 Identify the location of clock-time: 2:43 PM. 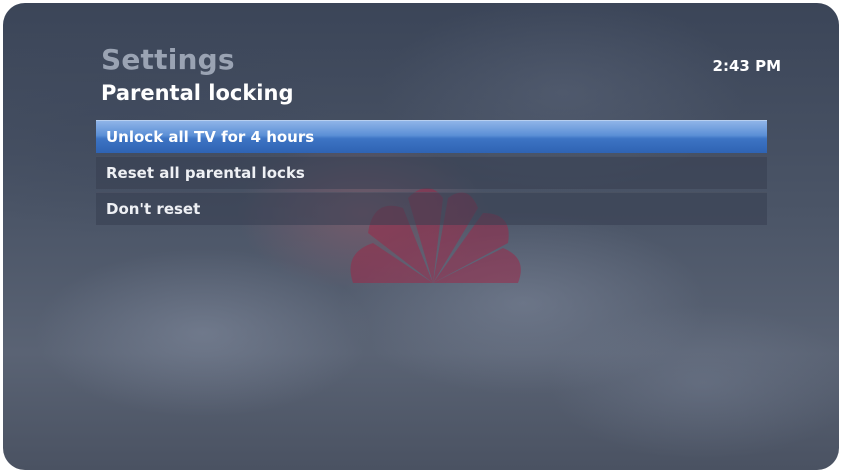
(746, 66).